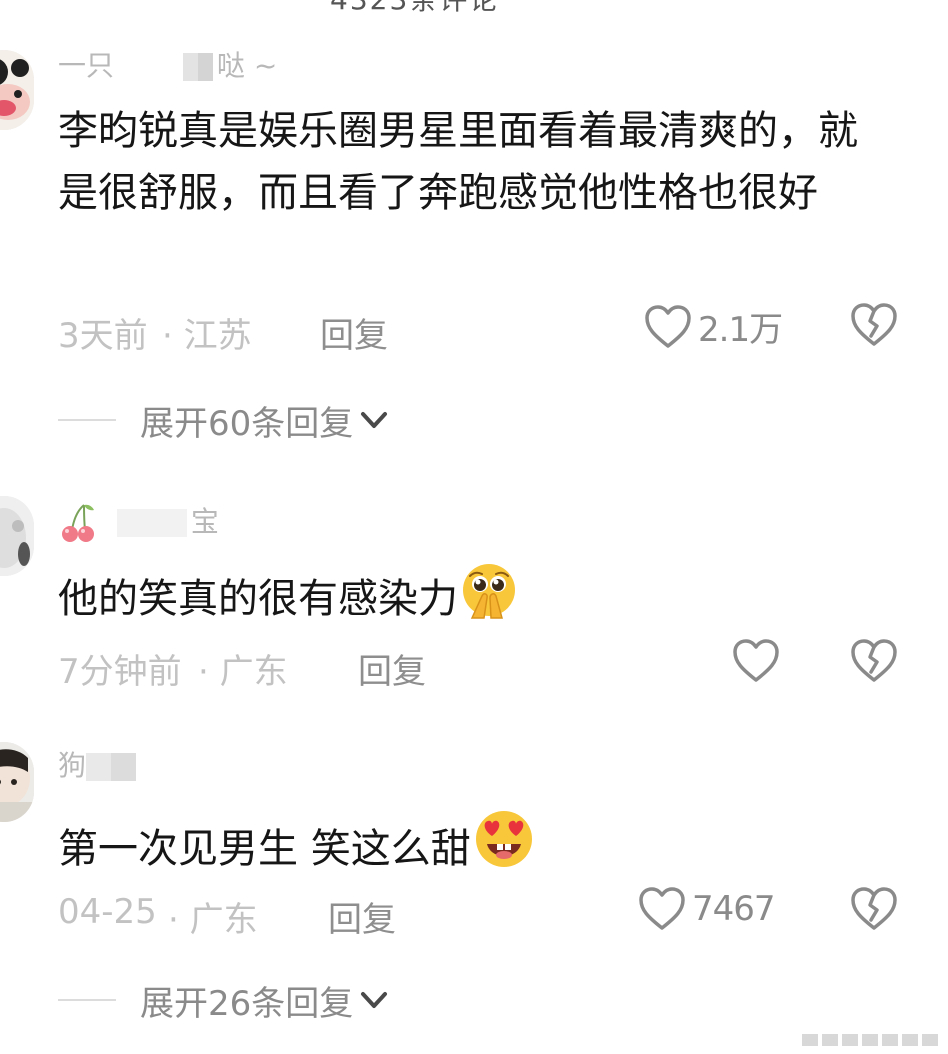  I want to click on username: 狗, so click(99, 764).